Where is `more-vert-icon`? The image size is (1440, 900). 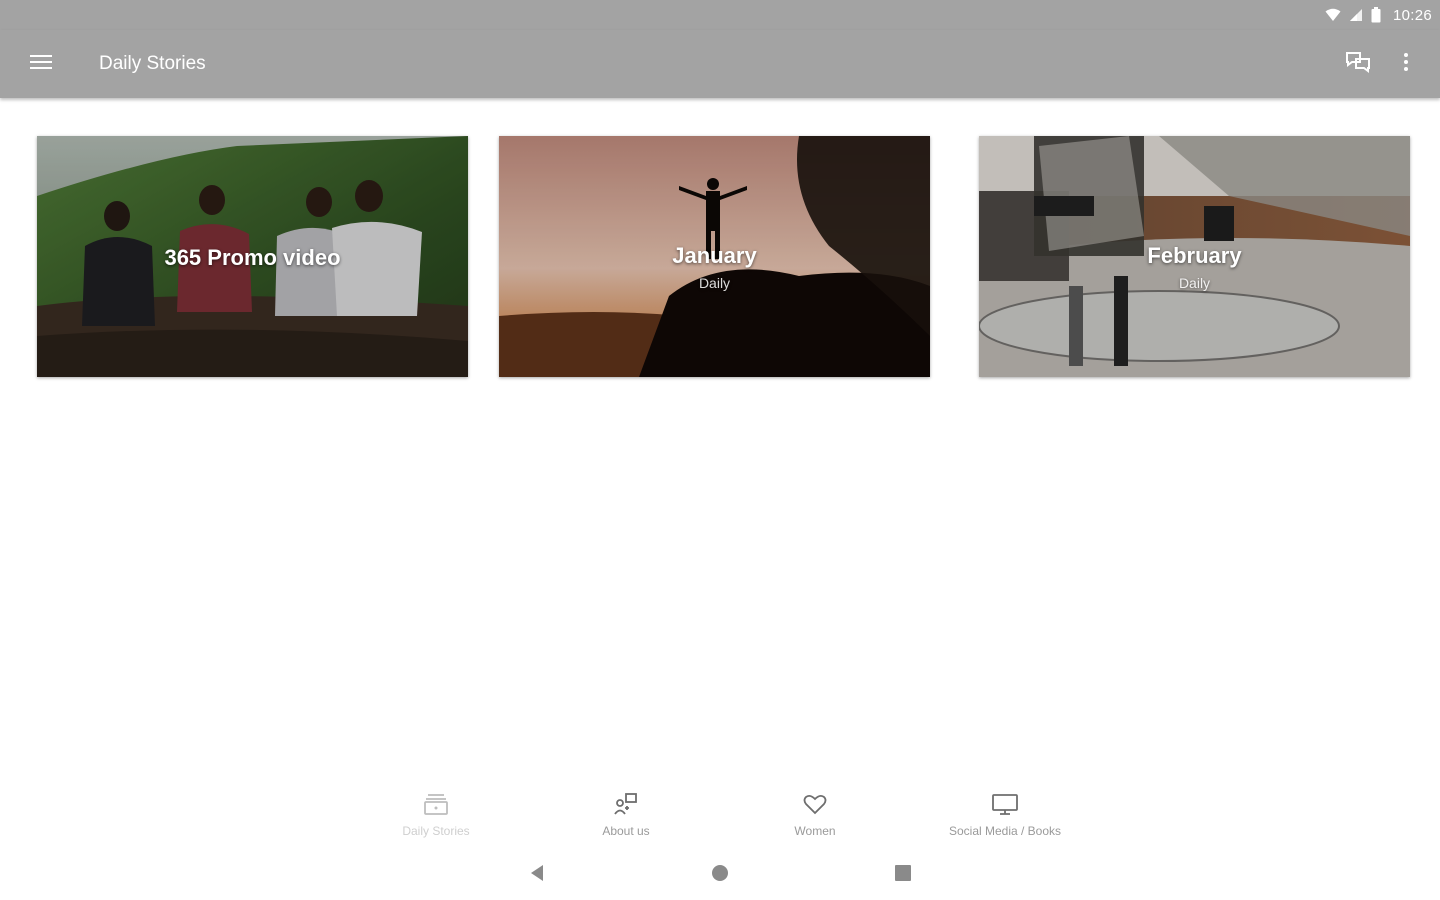
more-vert-icon is located at coordinates (1406, 64).